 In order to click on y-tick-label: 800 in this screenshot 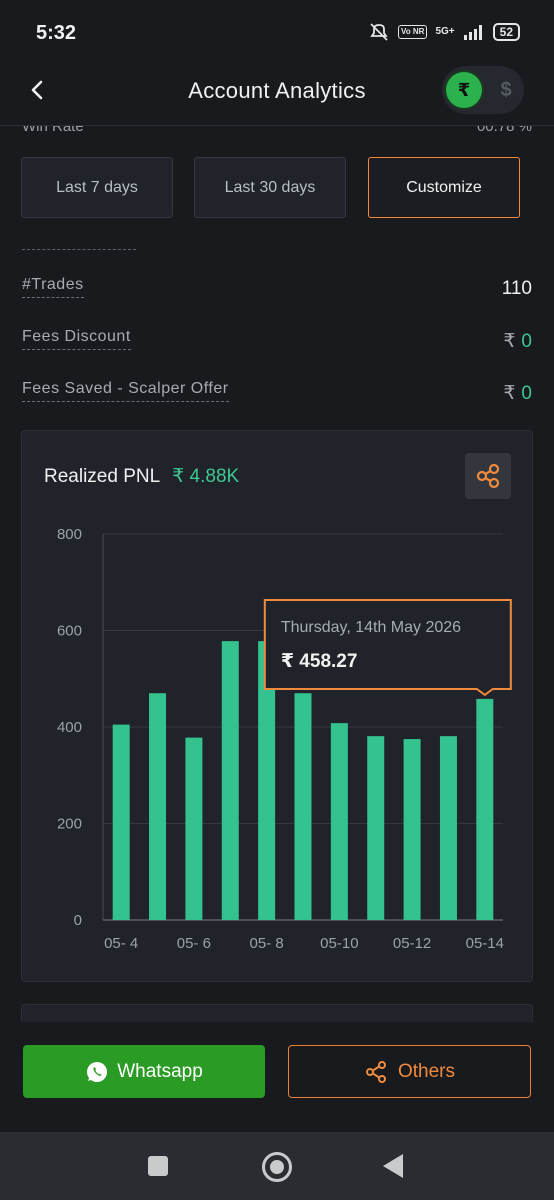, I will do `click(69, 534)`.